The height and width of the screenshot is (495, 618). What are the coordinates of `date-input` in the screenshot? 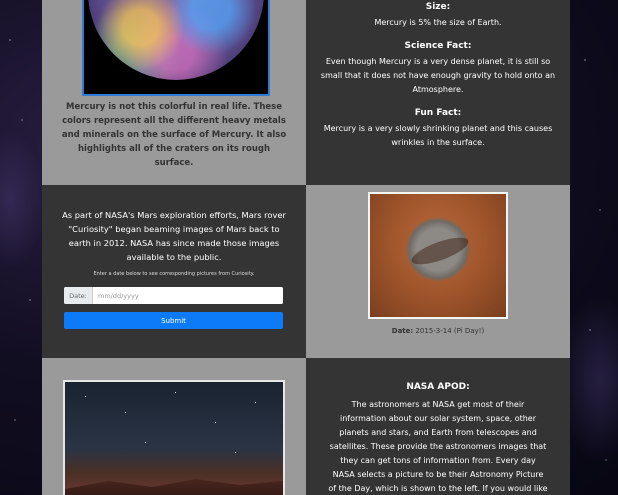 It's located at (188, 295).